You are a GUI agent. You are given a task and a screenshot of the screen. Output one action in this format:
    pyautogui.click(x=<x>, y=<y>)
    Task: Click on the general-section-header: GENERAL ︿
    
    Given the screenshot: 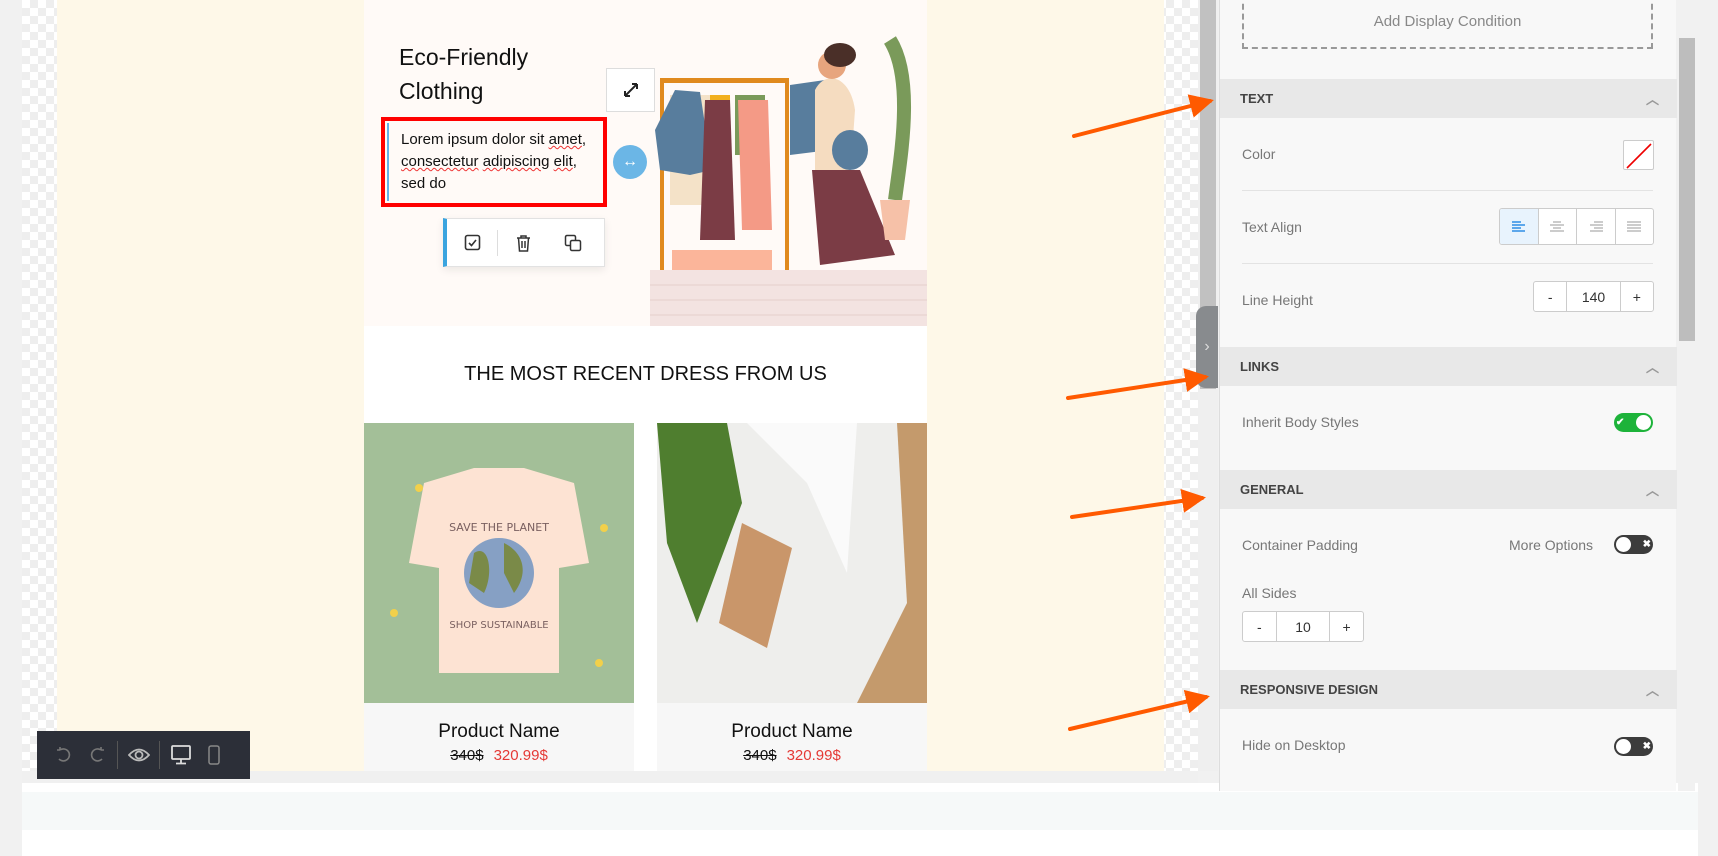 What is the action you would take?
    pyautogui.click(x=1448, y=489)
    